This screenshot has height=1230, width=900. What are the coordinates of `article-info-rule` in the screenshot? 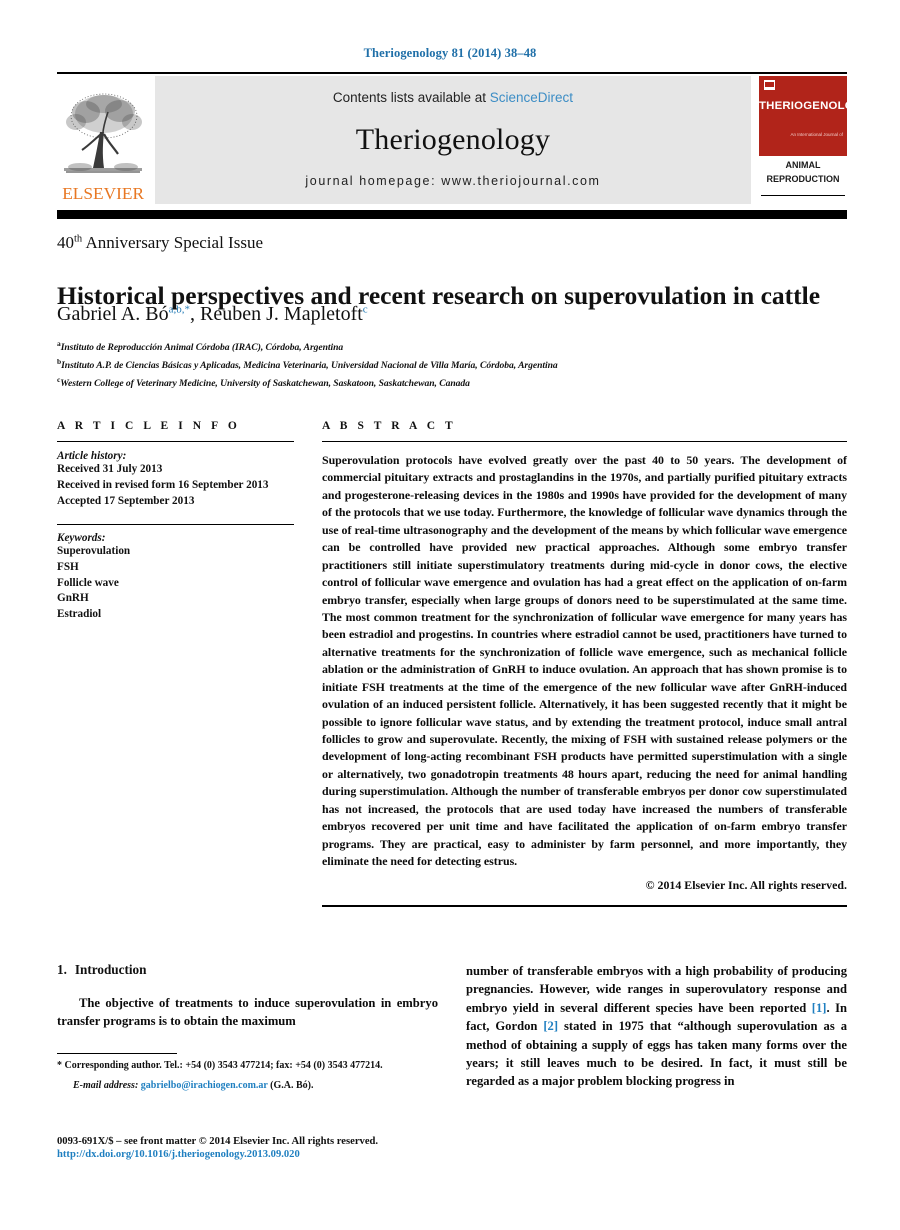 It's located at (175, 441).